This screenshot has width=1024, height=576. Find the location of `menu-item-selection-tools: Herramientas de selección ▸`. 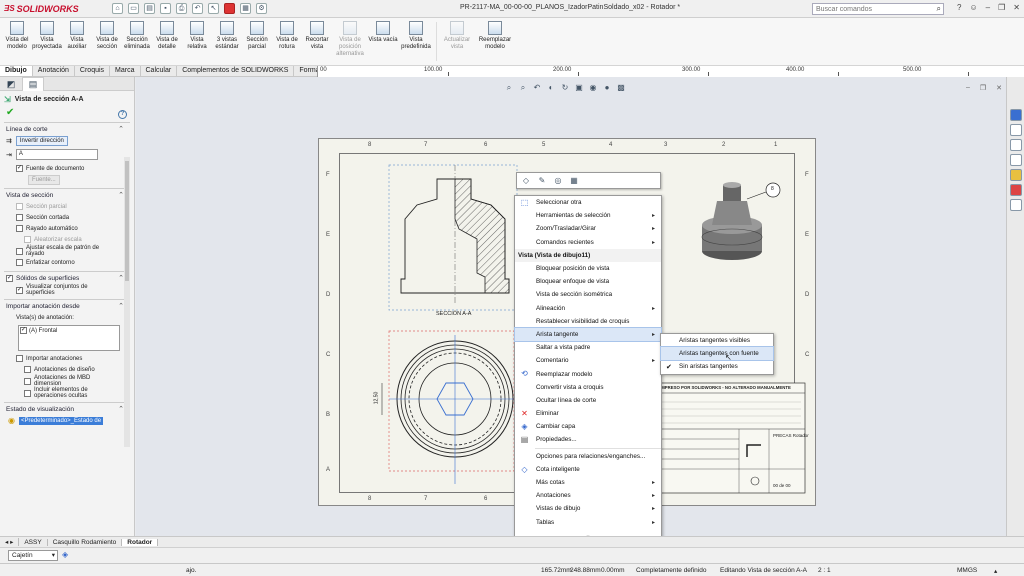

menu-item-selection-tools: Herramientas de selección ▸ is located at coordinates (588, 215).